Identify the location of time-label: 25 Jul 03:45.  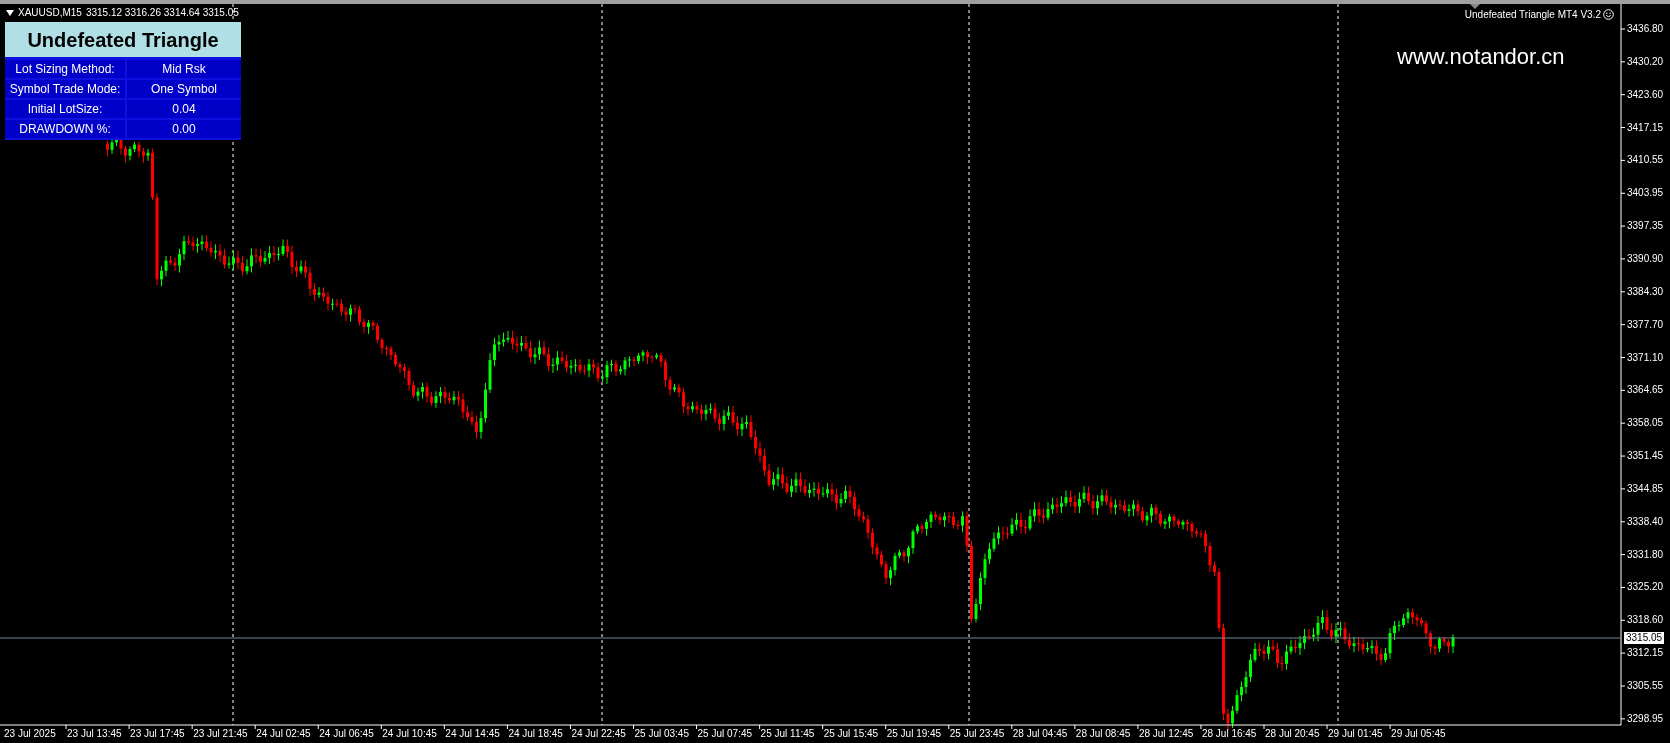
(661, 734).